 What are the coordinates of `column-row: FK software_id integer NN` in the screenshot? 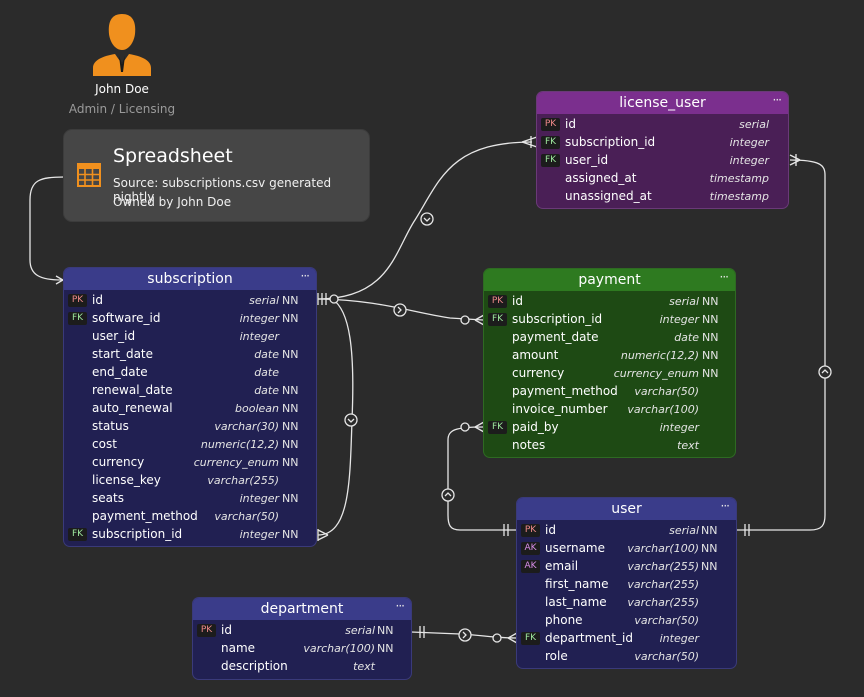 It's located at (190, 319).